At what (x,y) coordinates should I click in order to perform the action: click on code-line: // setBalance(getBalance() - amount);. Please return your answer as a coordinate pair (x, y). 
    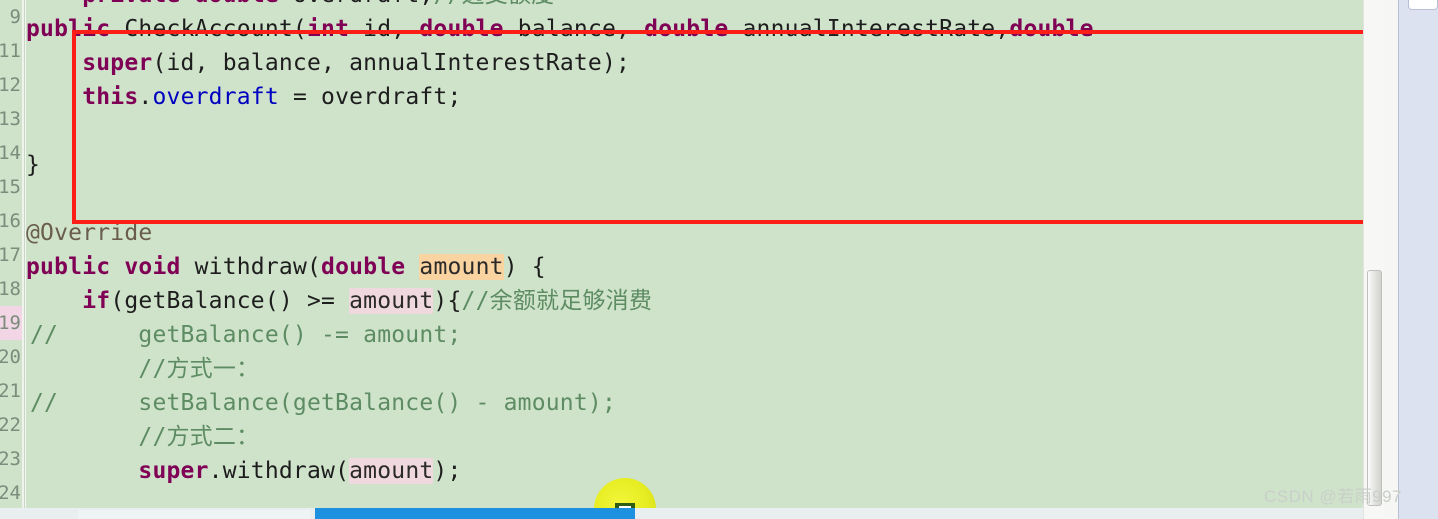
    Looking at the image, I should click on (694, 403).